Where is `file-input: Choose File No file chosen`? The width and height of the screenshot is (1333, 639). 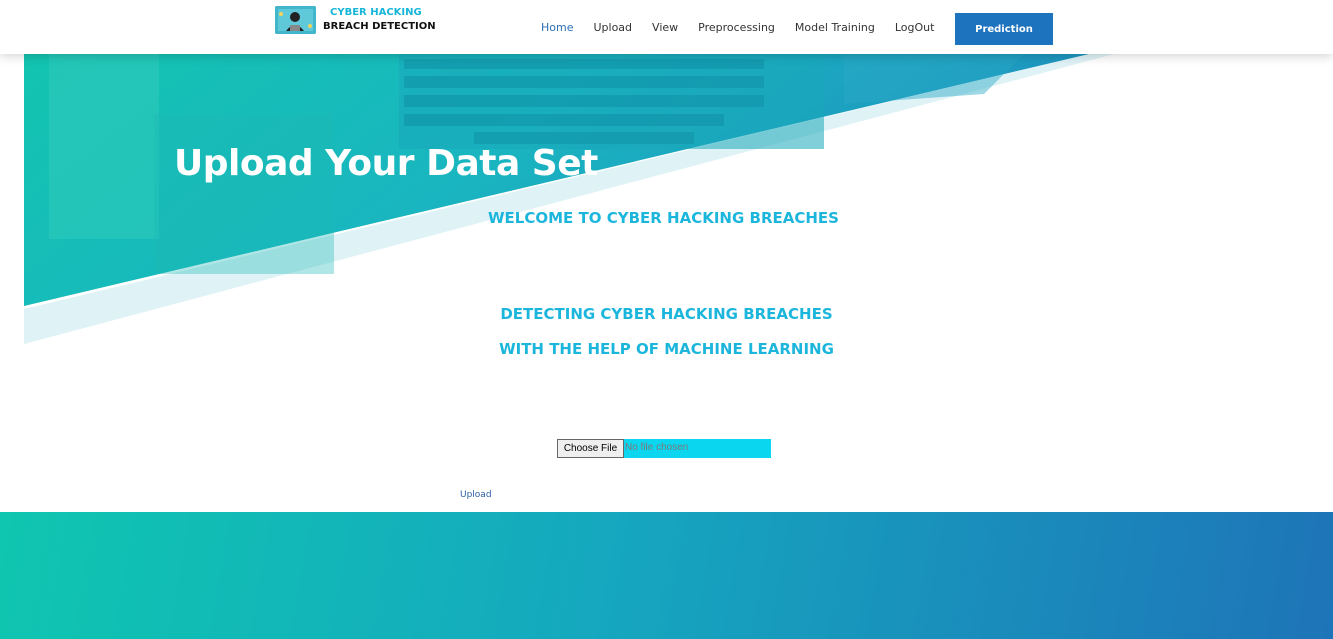
file-input: Choose File No file chosen is located at coordinates (664, 448).